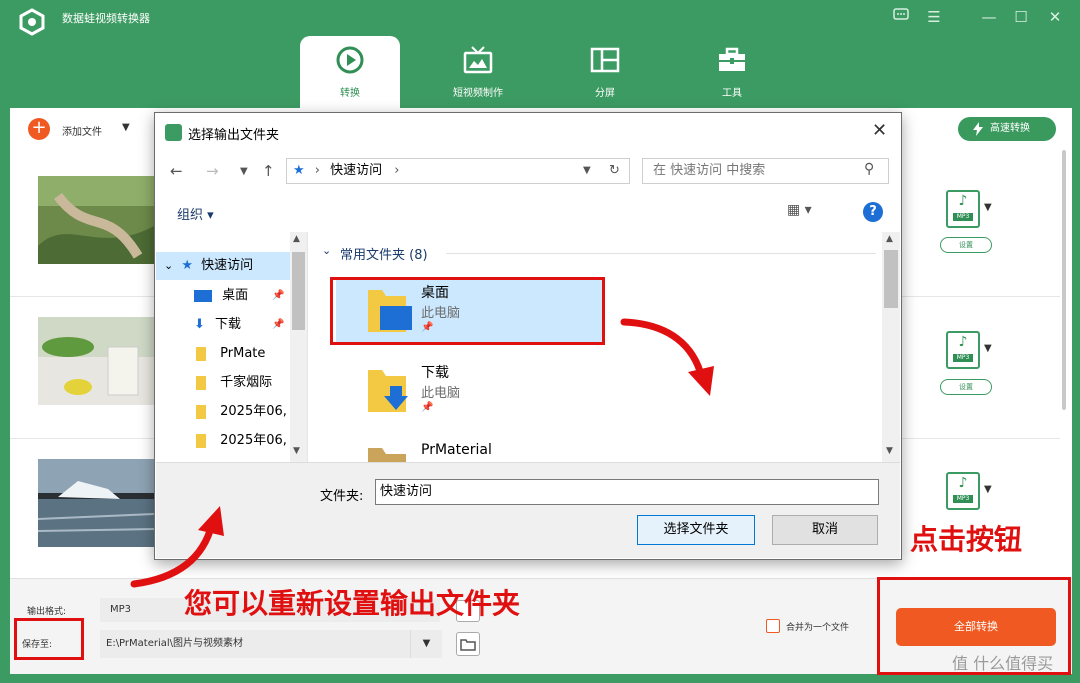 Image resolution: width=1080 pixels, height=683 pixels. Describe the element at coordinates (441, 393) in the screenshot. I see `folder-item-location: 此电脑` at that location.